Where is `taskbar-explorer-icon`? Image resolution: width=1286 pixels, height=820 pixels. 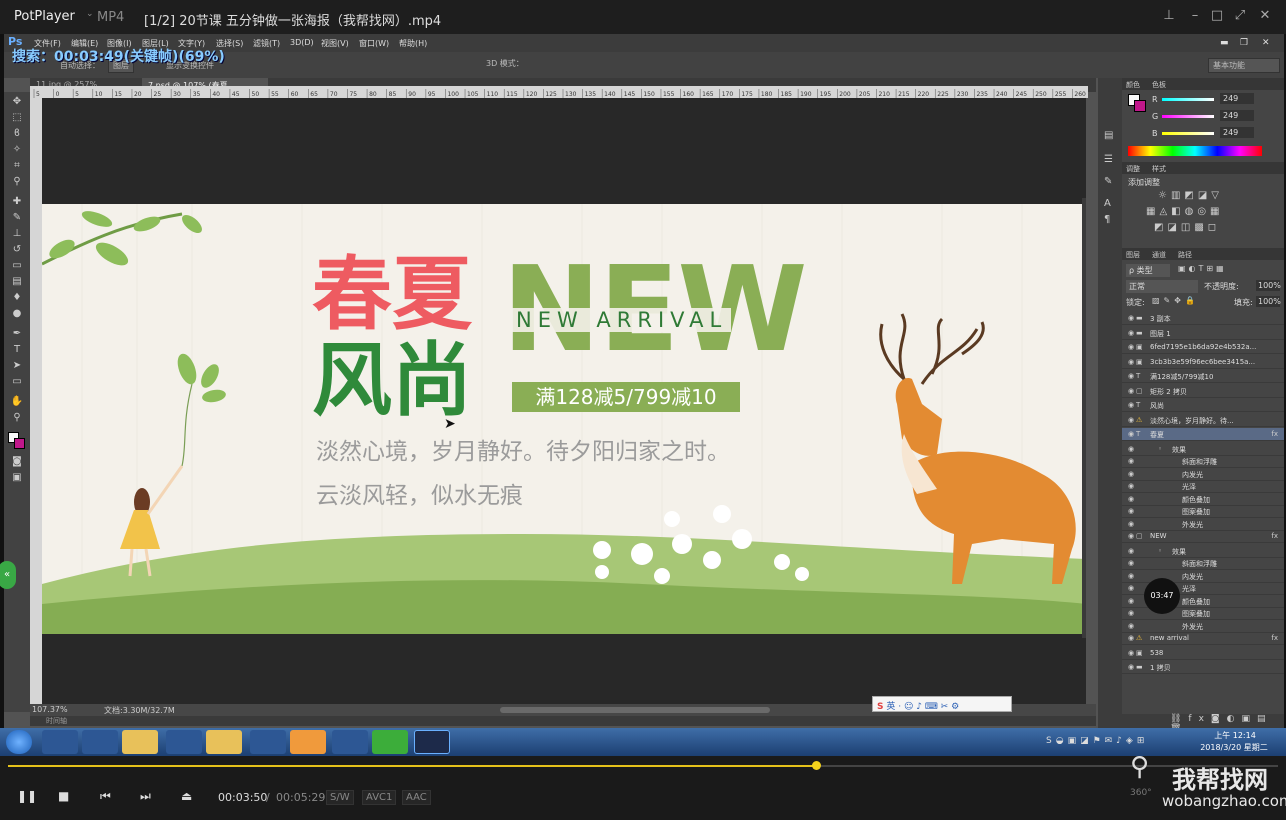
taskbar-explorer-icon is located at coordinates (140, 742).